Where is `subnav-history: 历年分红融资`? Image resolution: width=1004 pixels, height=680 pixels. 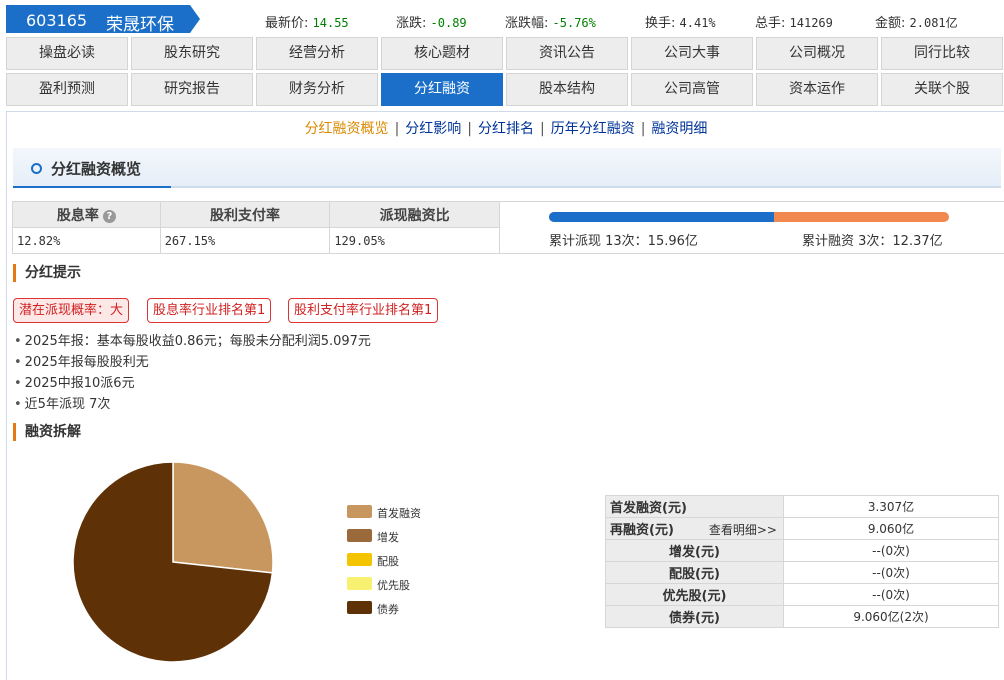 subnav-history: 历年分红融资 is located at coordinates (593, 129).